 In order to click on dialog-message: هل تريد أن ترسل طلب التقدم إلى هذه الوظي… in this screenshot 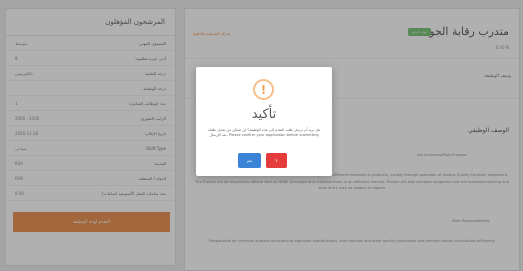, I will do `click(264, 132)`.